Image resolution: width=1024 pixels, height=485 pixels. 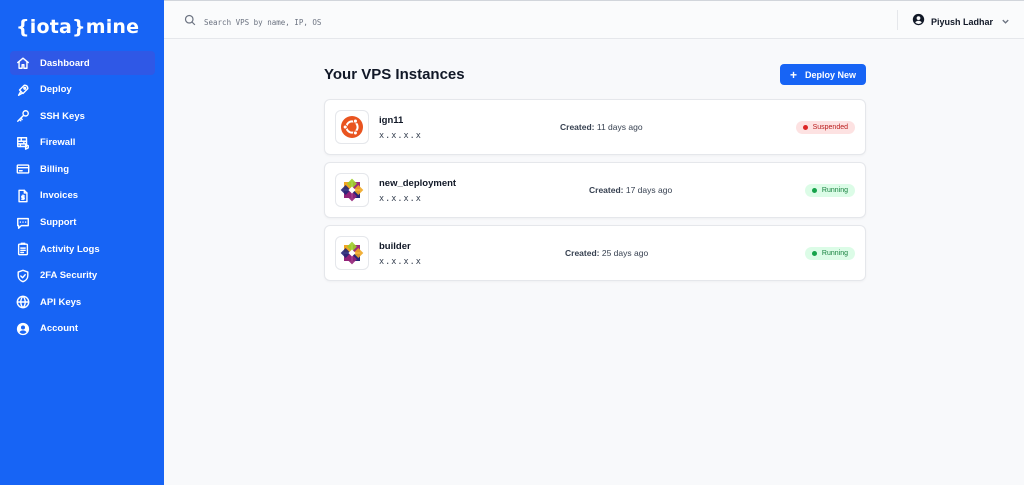 I want to click on sidebar-item-invoices: Invoices, so click(x=82, y=196).